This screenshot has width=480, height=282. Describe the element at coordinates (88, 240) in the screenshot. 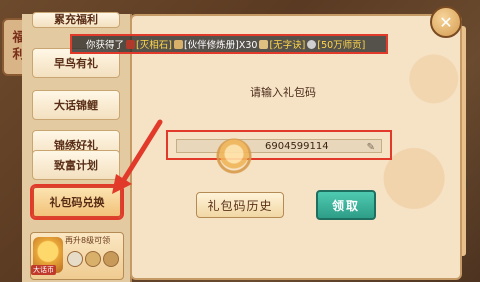

I see `promo-text: 再升8级可领` at that location.